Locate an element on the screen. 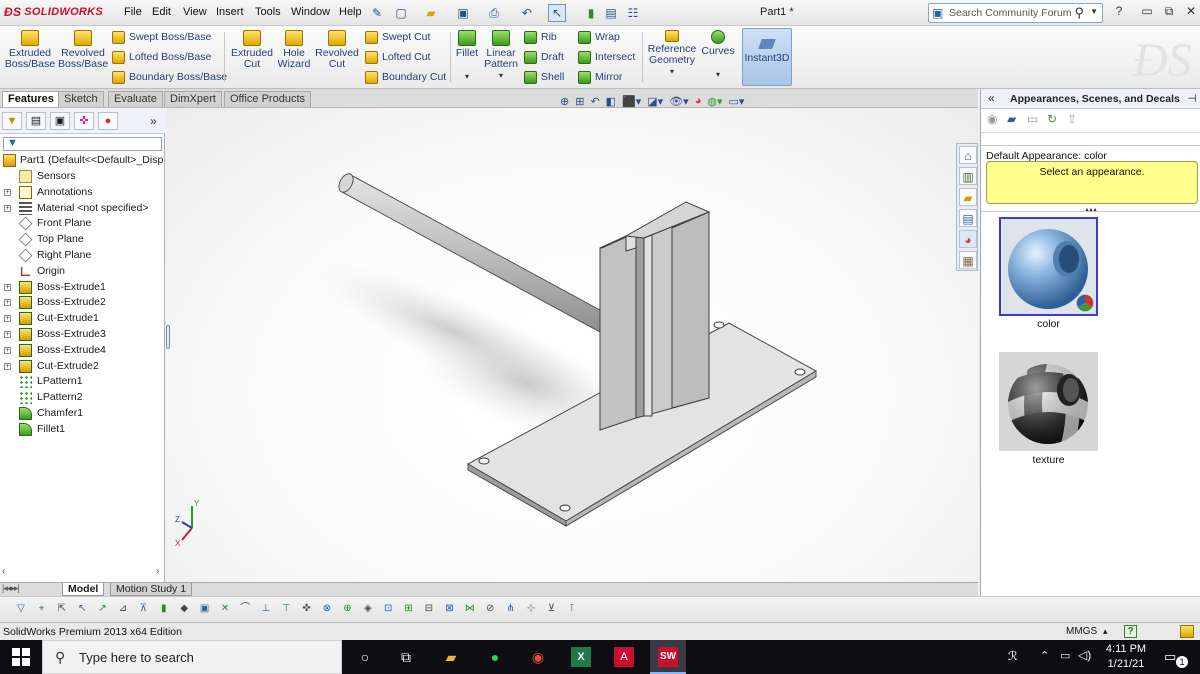  search-community-forum: ▣ Search Community Forum ⚲ ▼ is located at coordinates (1015, 13).